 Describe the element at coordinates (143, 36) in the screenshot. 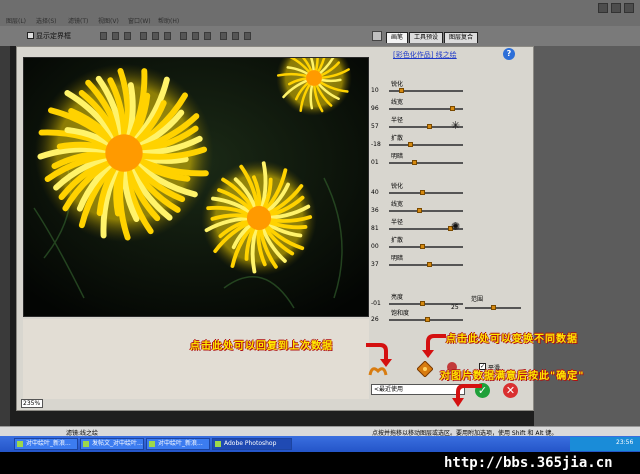

I see `align-left-icon` at that location.